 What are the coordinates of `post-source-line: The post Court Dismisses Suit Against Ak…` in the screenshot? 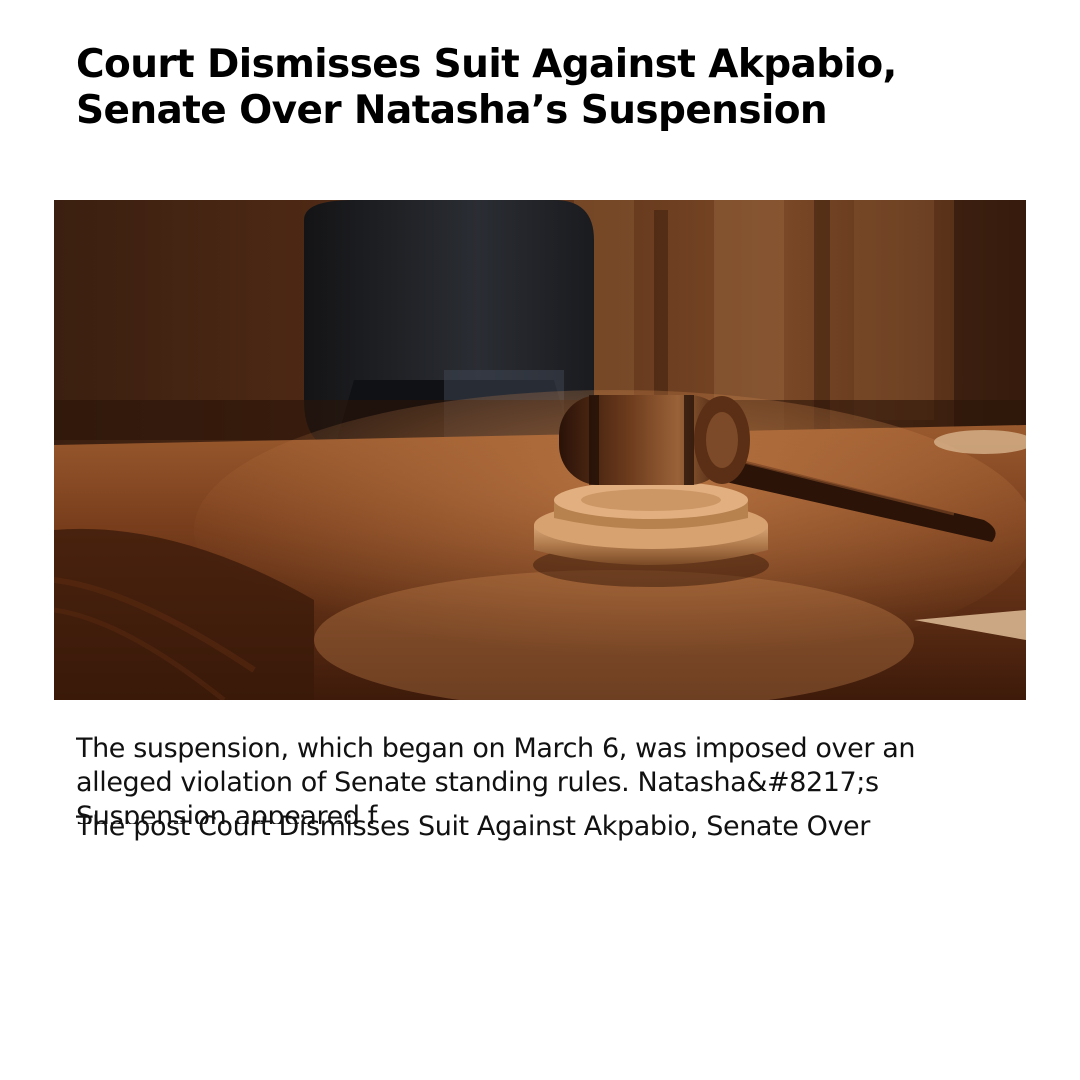 It's located at (536, 828).